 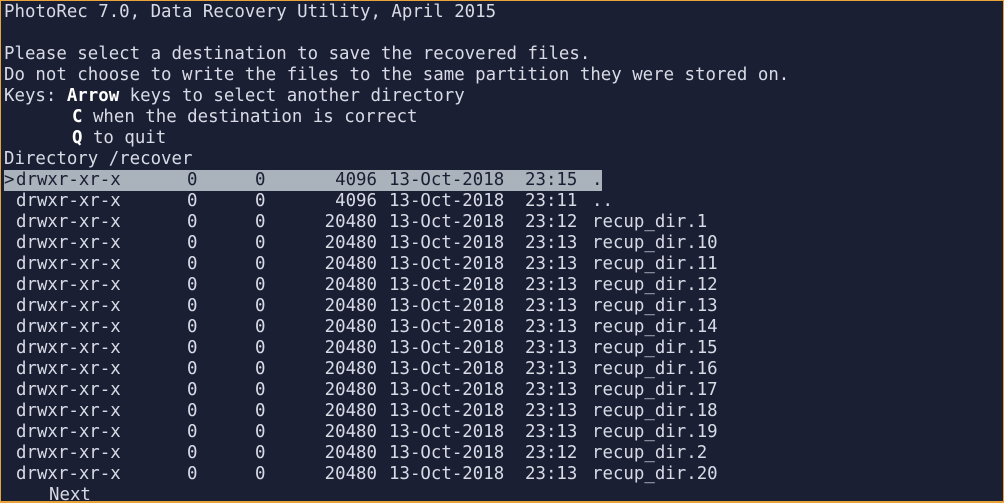 What do you see at coordinates (655, 327) in the screenshot?
I see `entry-name: recup_dir.14` at bounding box center [655, 327].